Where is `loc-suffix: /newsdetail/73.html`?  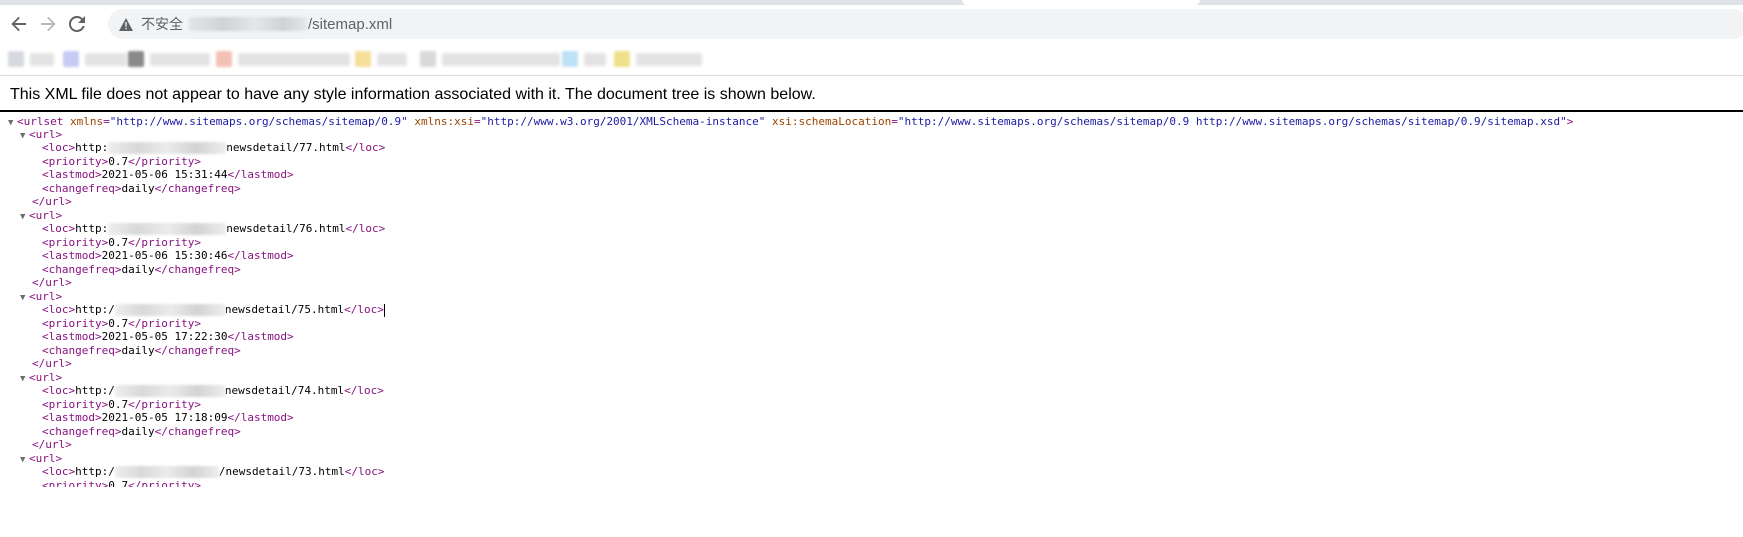 loc-suffix: /newsdetail/73.html is located at coordinates (281, 471).